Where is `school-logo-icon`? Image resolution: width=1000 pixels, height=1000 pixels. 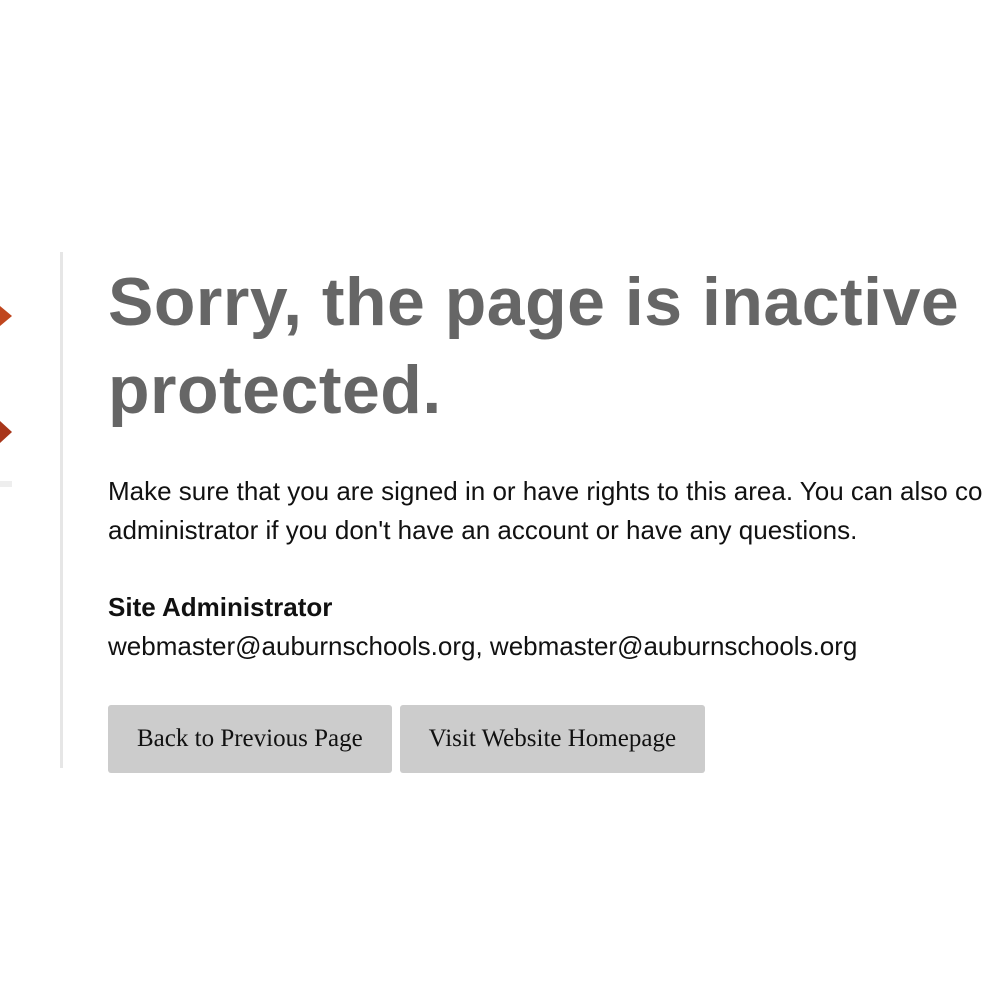 school-logo-icon is located at coordinates (6, 396).